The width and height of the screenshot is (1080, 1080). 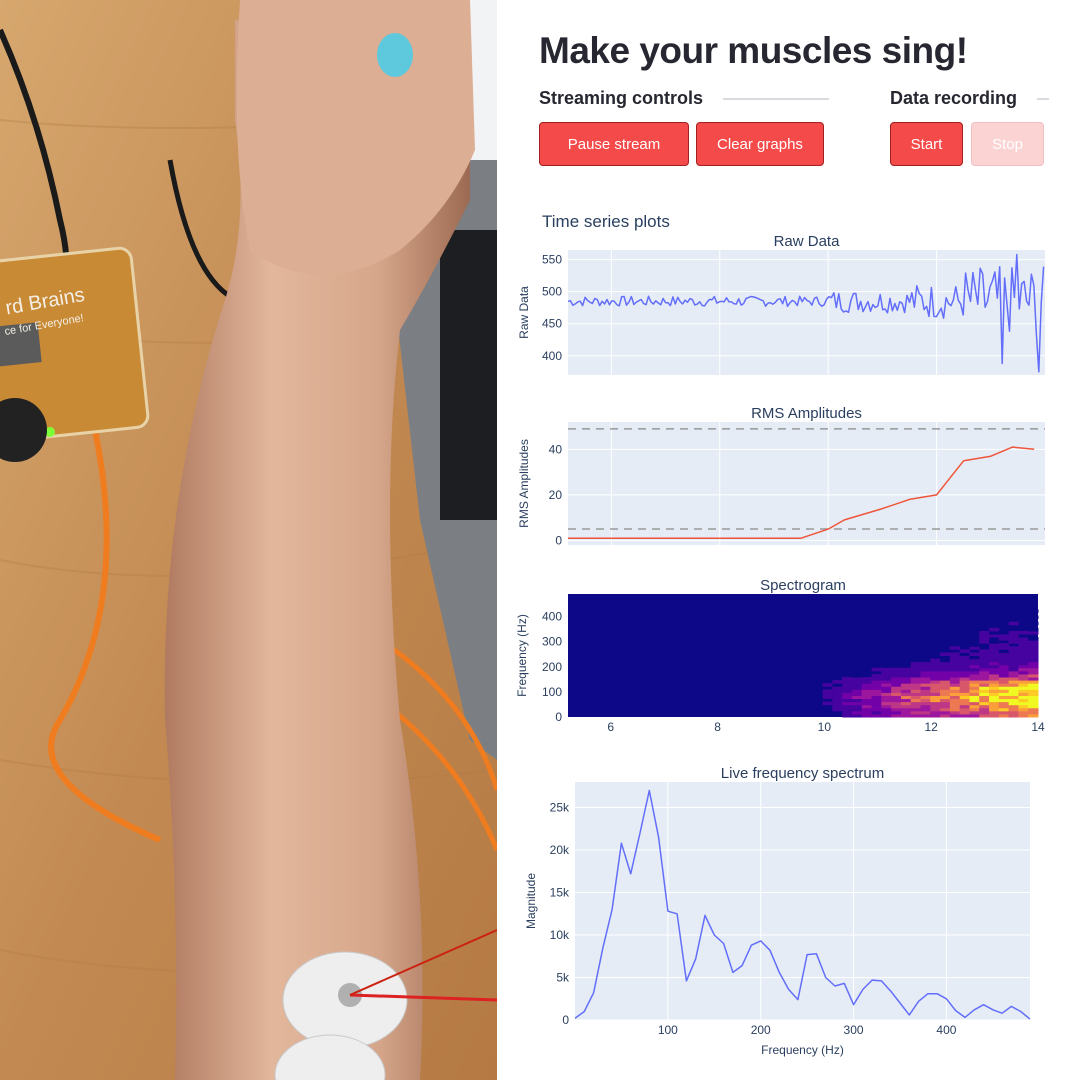 What do you see at coordinates (560, 935) in the screenshot?
I see `y-tick-label: 10k` at bounding box center [560, 935].